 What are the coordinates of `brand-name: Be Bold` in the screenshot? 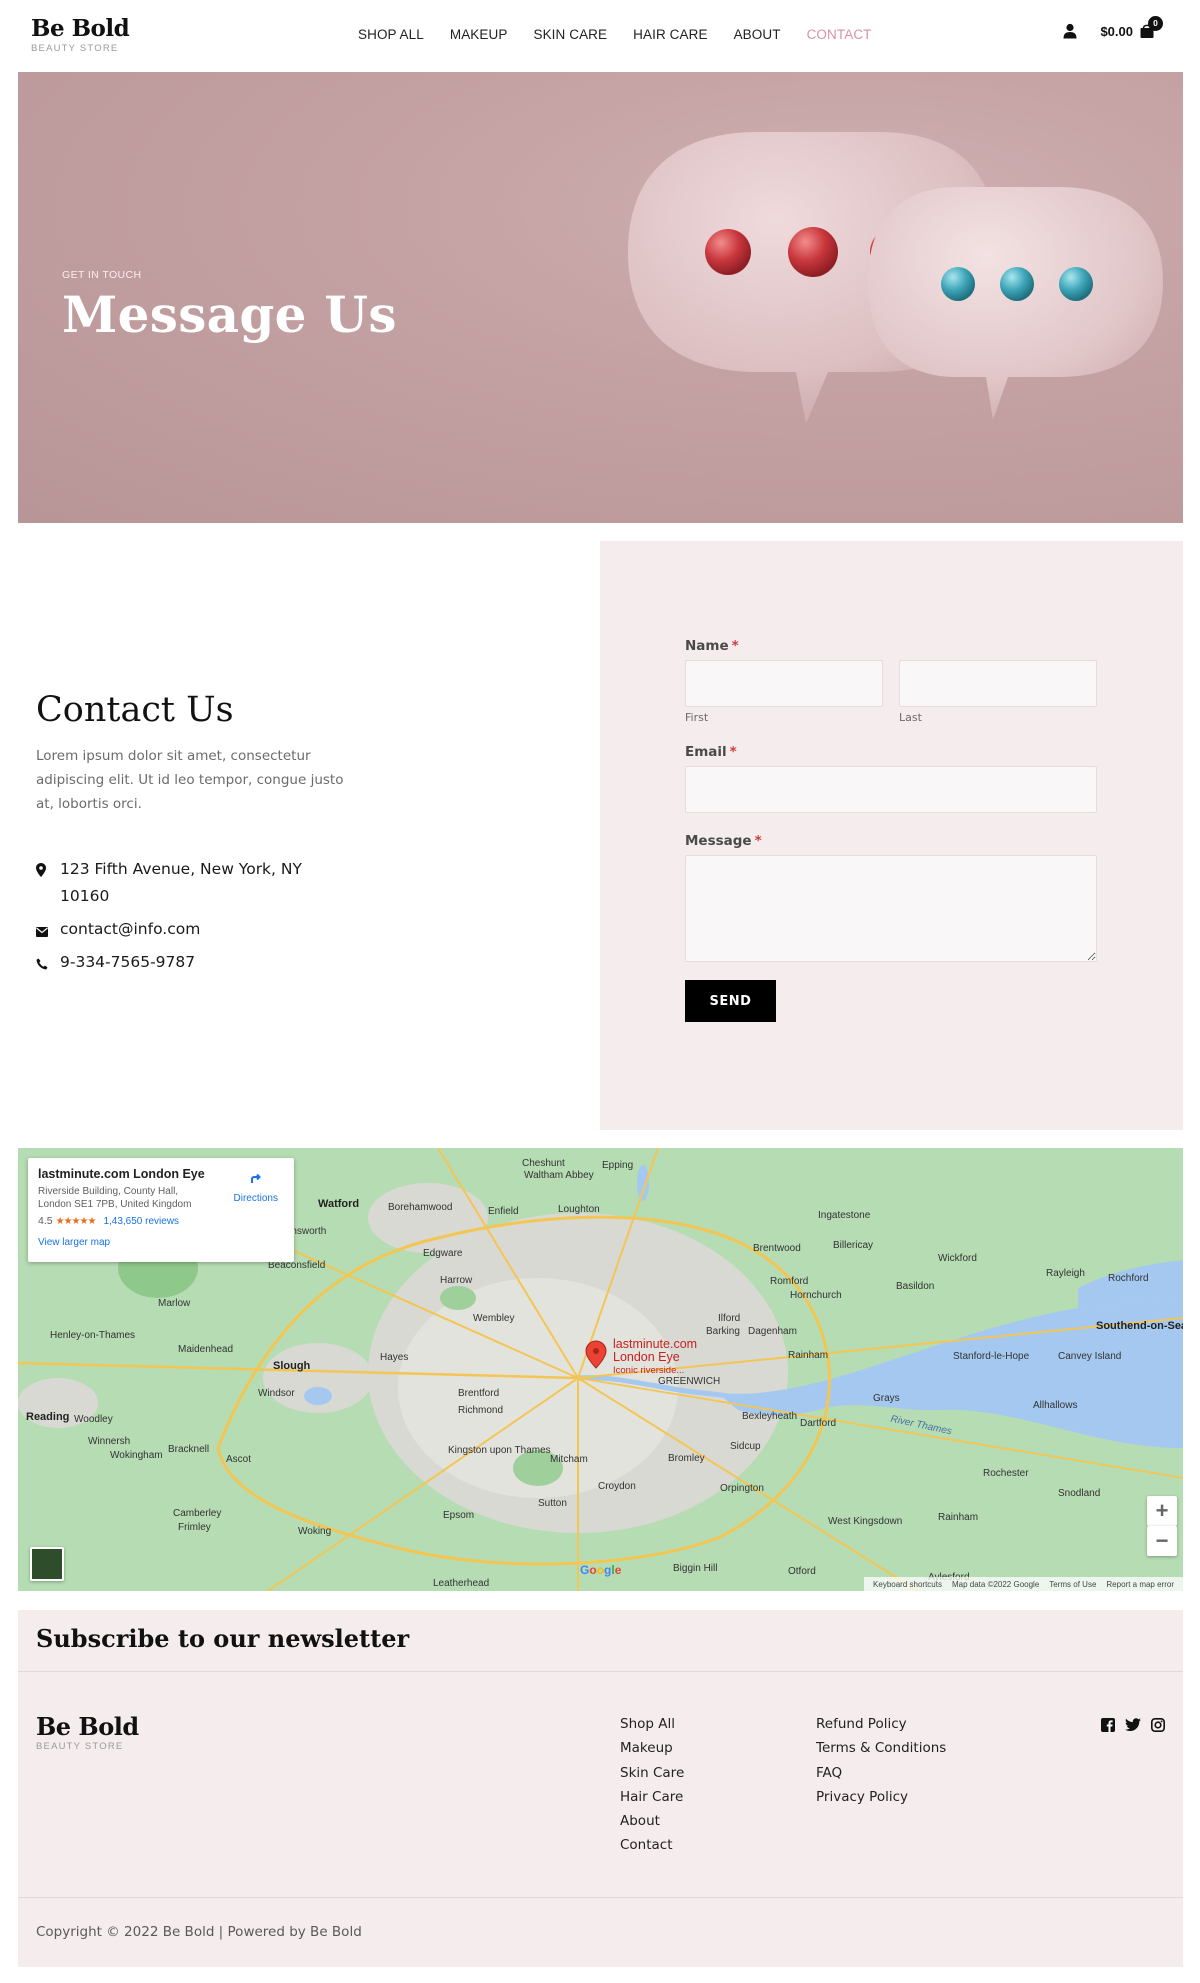 It's located at (80, 28).